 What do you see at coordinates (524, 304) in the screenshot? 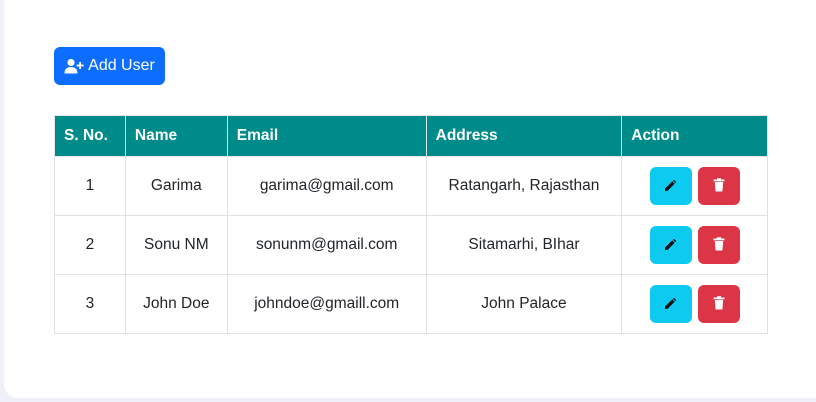
I see `cell-address: John Palace` at bounding box center [524, 304].